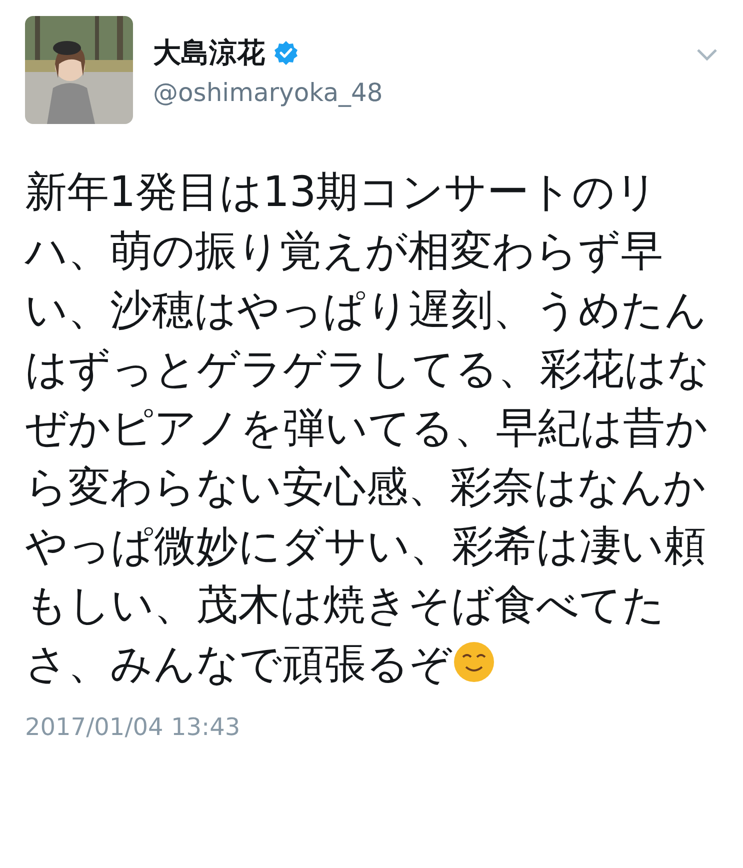 The width and height of the screenshot is (743, 868). I want to click on tweet-text: さ、みんなで頑張るぞ, so click(238, 663).